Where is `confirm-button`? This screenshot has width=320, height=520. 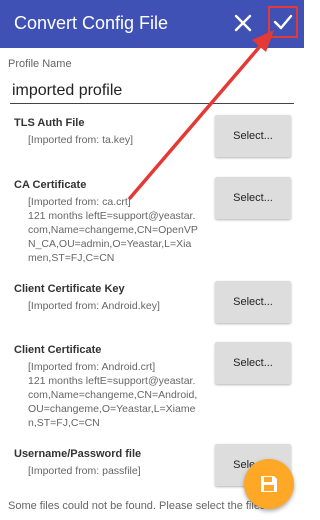
confirm-button is located at coordinates (283, 22).